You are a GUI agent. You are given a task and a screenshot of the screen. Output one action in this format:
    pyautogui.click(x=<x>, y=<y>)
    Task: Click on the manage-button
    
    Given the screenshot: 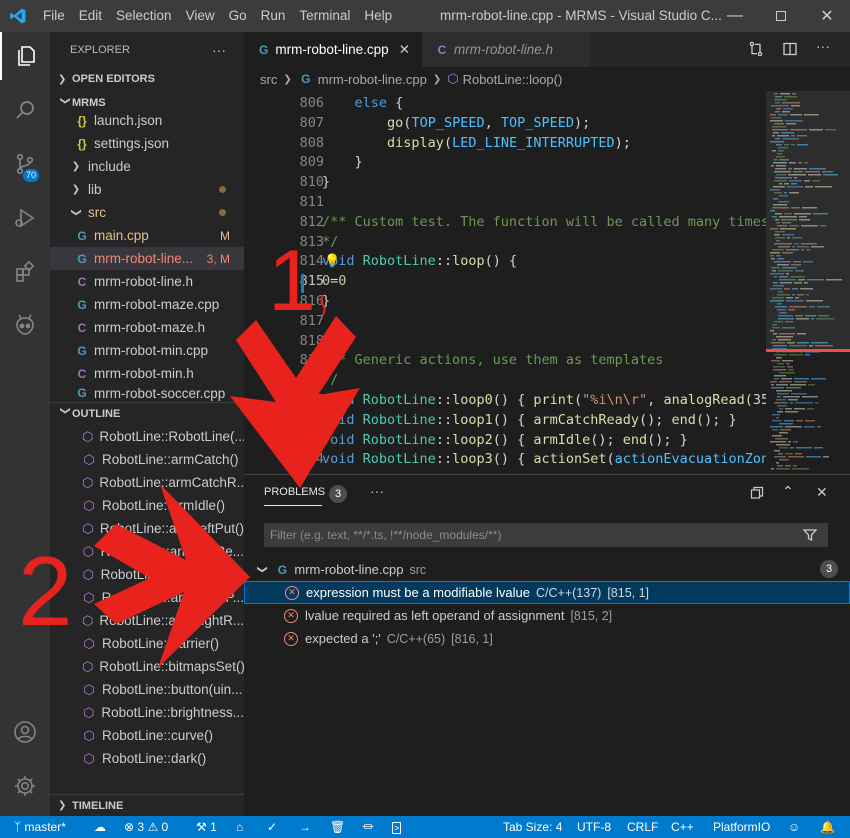 What is the action you would take?
    pyautogui.click(x=25, y=786)
    